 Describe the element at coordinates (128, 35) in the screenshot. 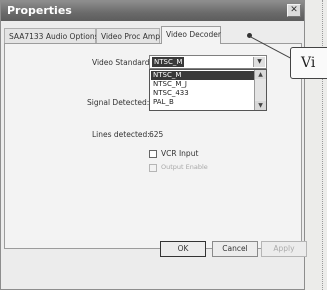

I see `tab-video-proc-amp: Video Proc Amp` at that location.